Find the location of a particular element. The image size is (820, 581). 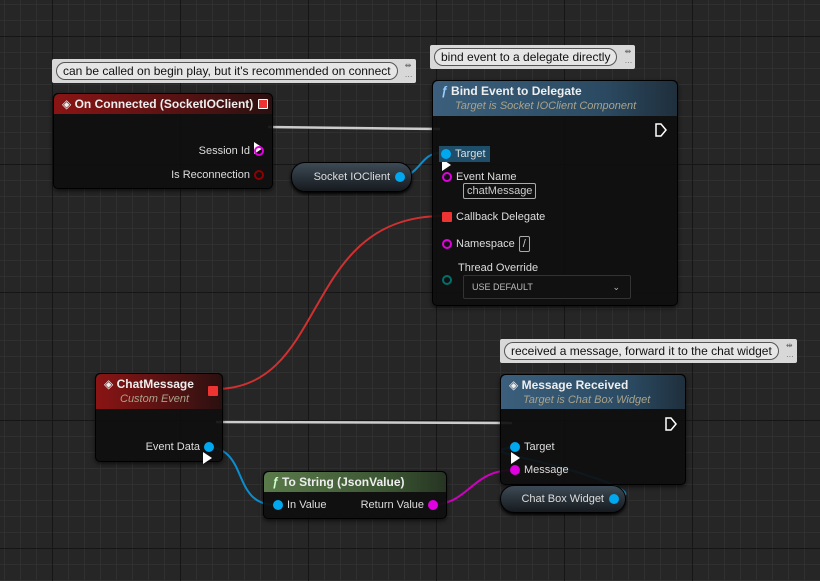

dropdown-value: USE DEFAULT is located at coordinates (502, 287).